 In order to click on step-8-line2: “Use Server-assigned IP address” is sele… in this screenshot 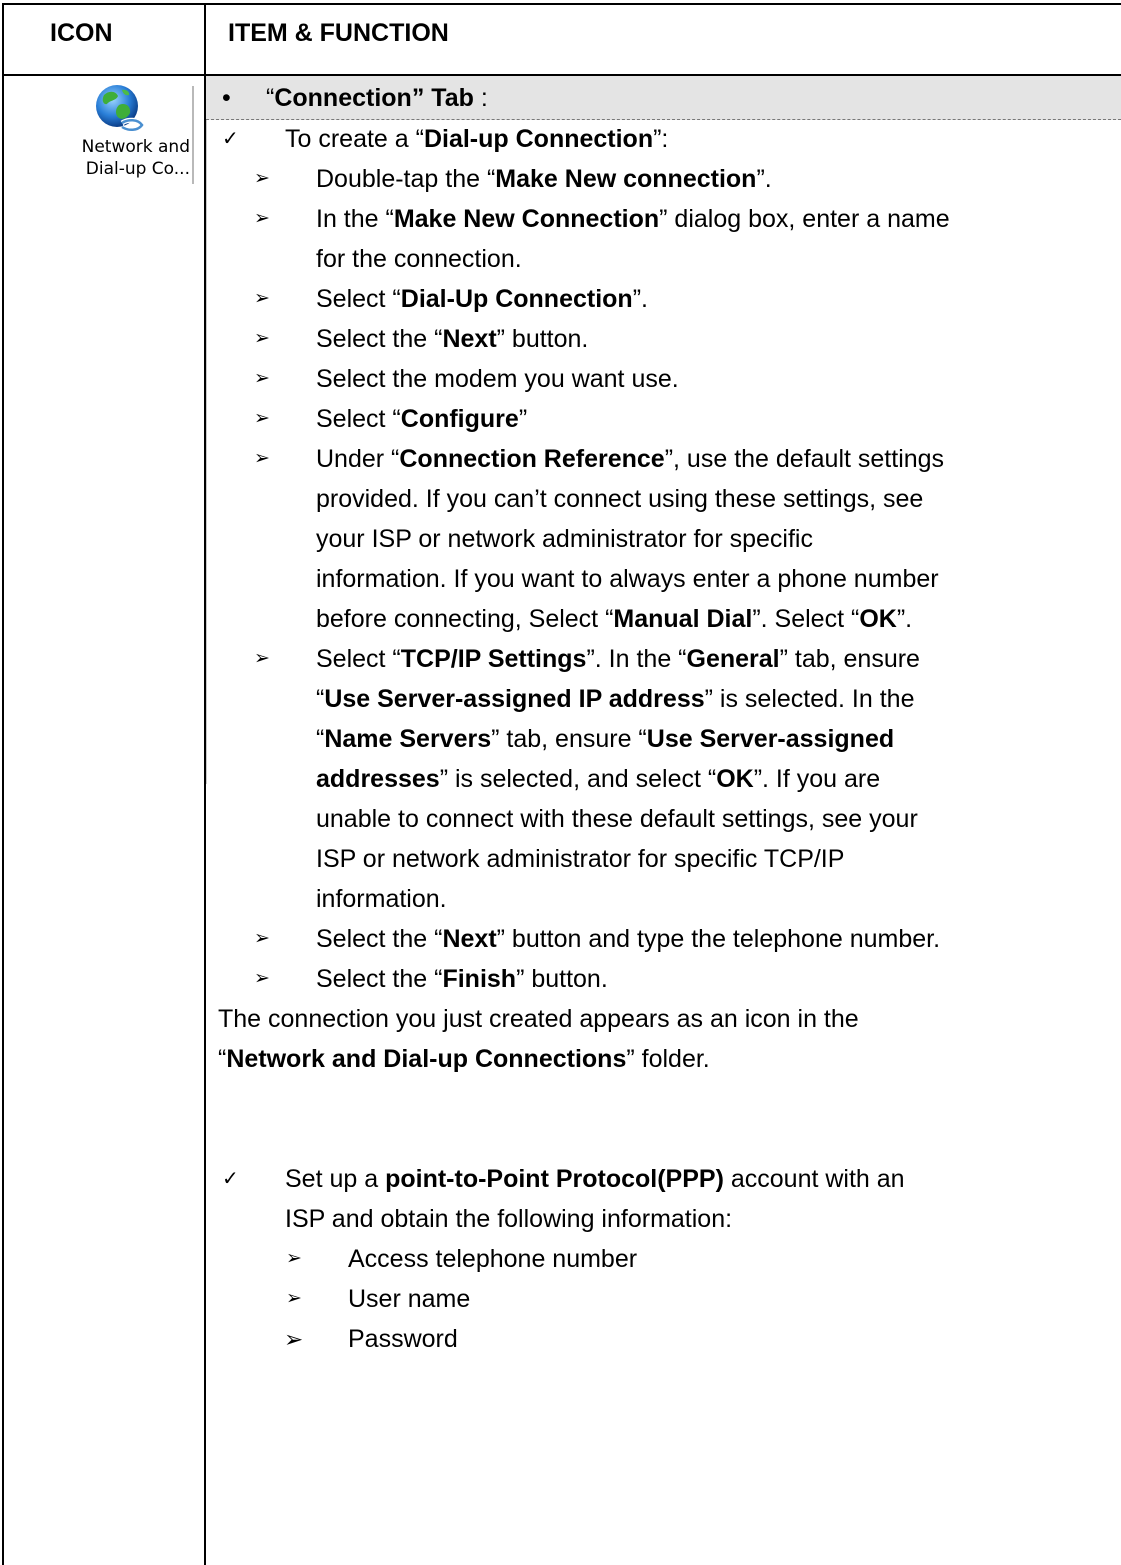, I will do `click(615, 699)`.